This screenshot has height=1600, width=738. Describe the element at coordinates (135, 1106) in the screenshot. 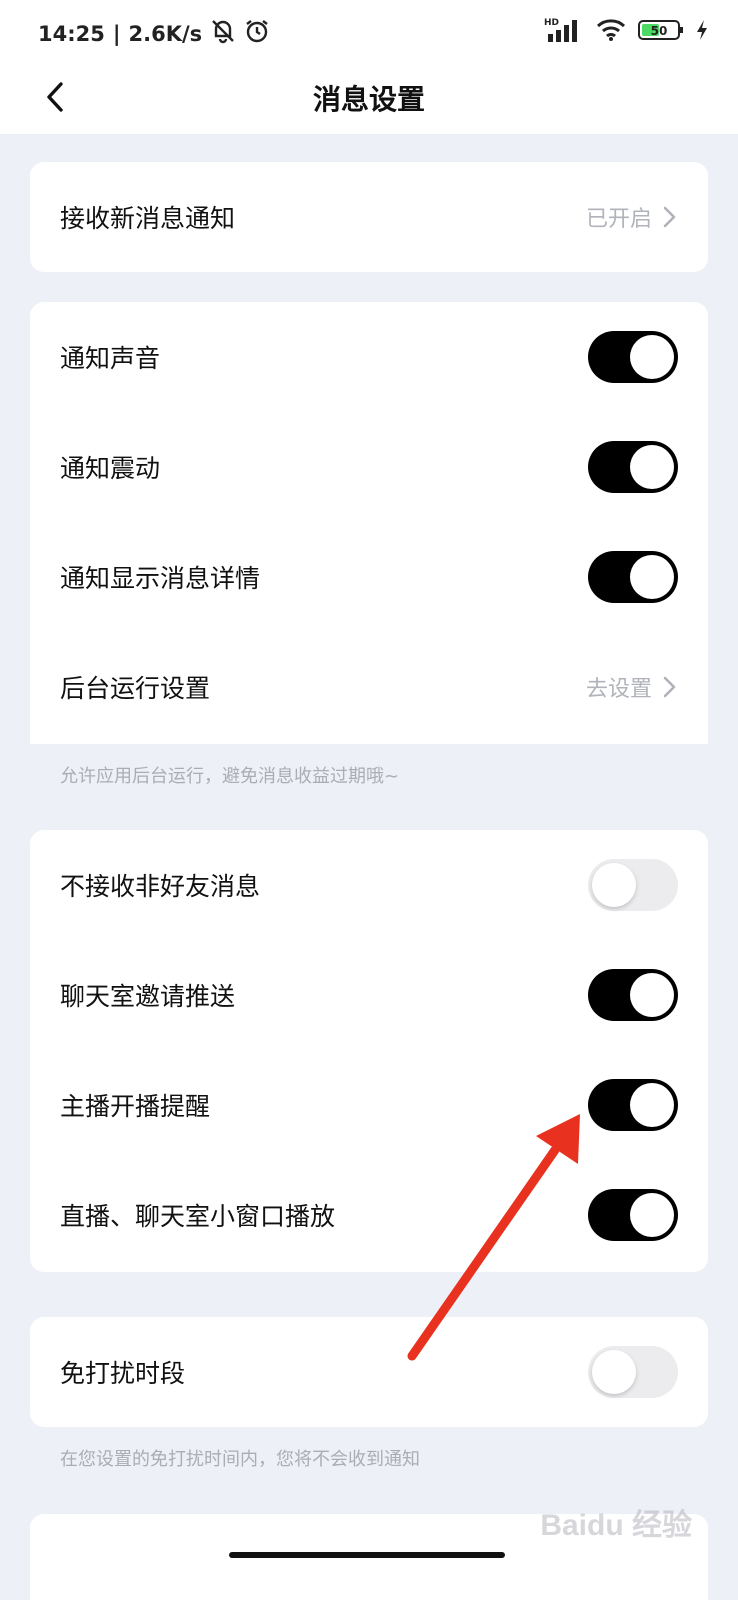

I see `host-live-reminder-label: 主播开播提醒` at that location.